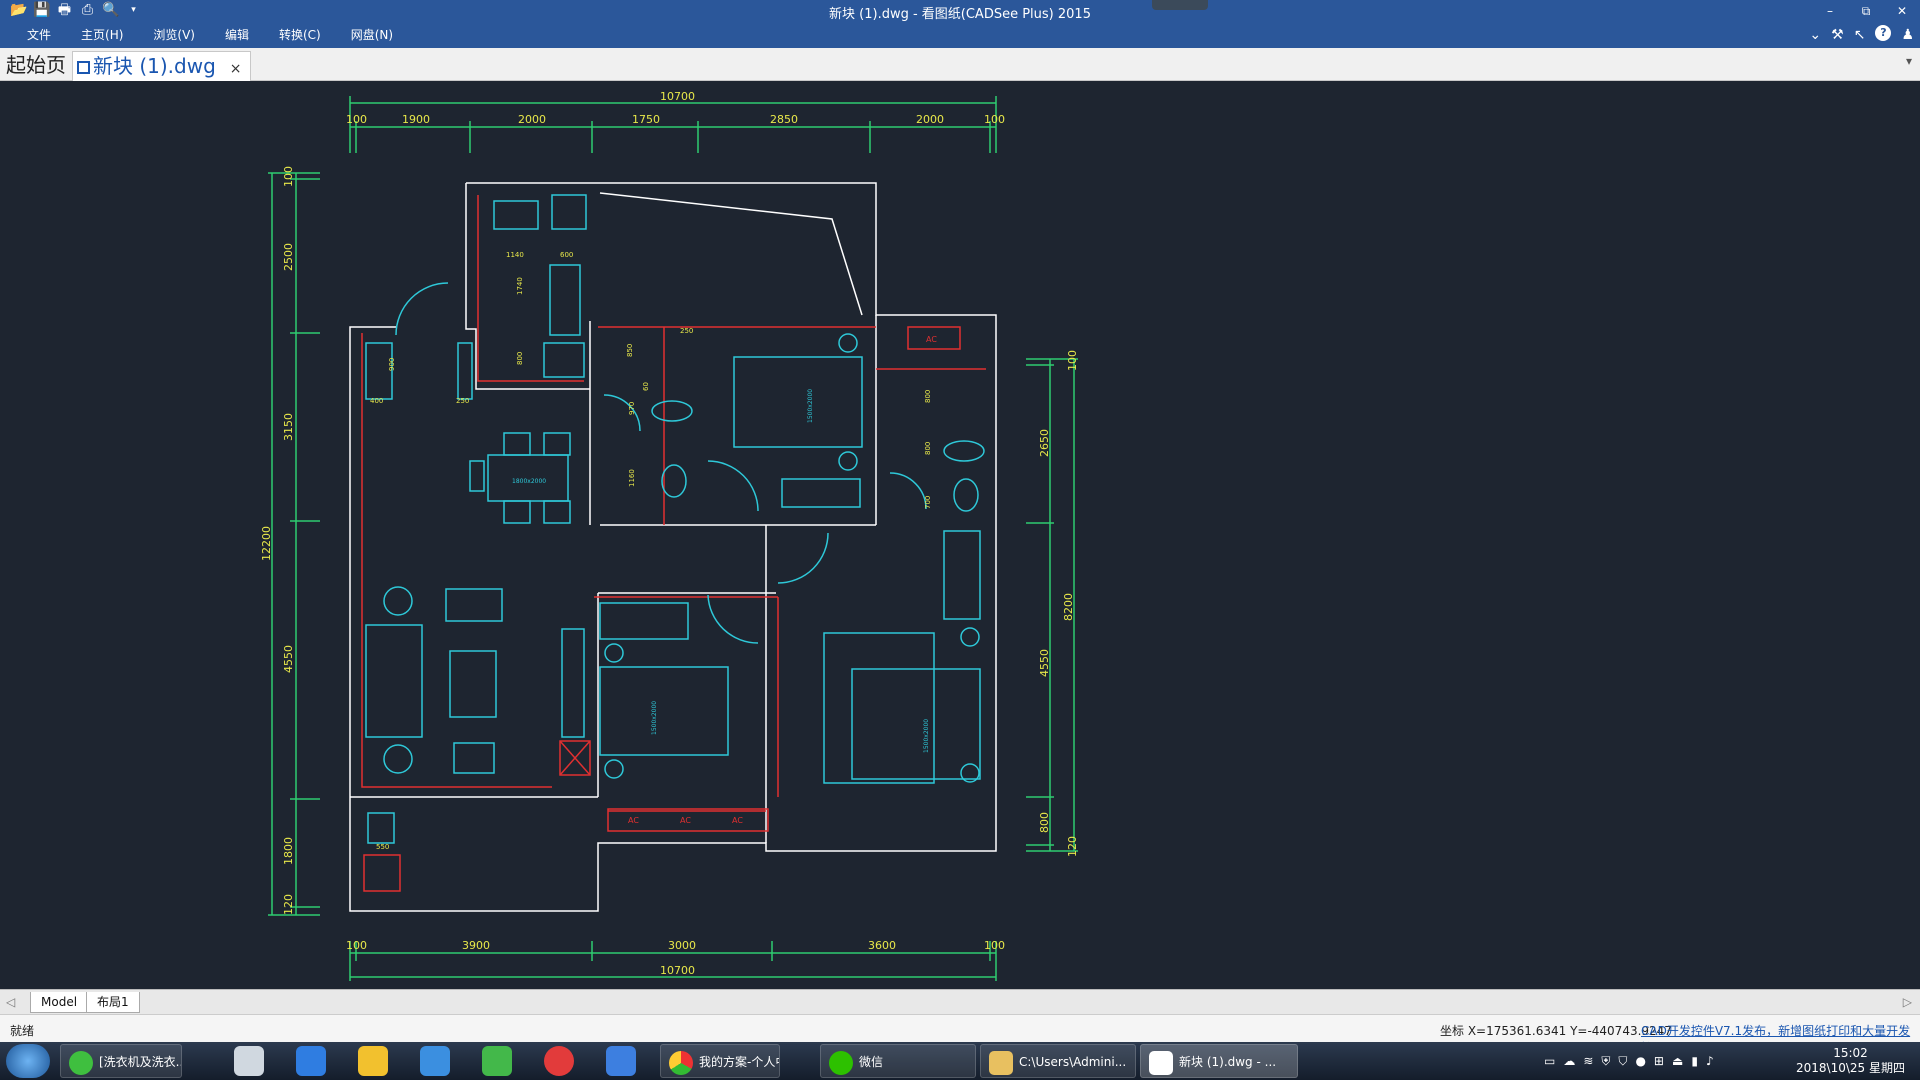  Describe the element at coordinates (960, 1002) in the screenshot. I see `layout-tab-bar: ◁ Model 布局1 ▷` at that location.